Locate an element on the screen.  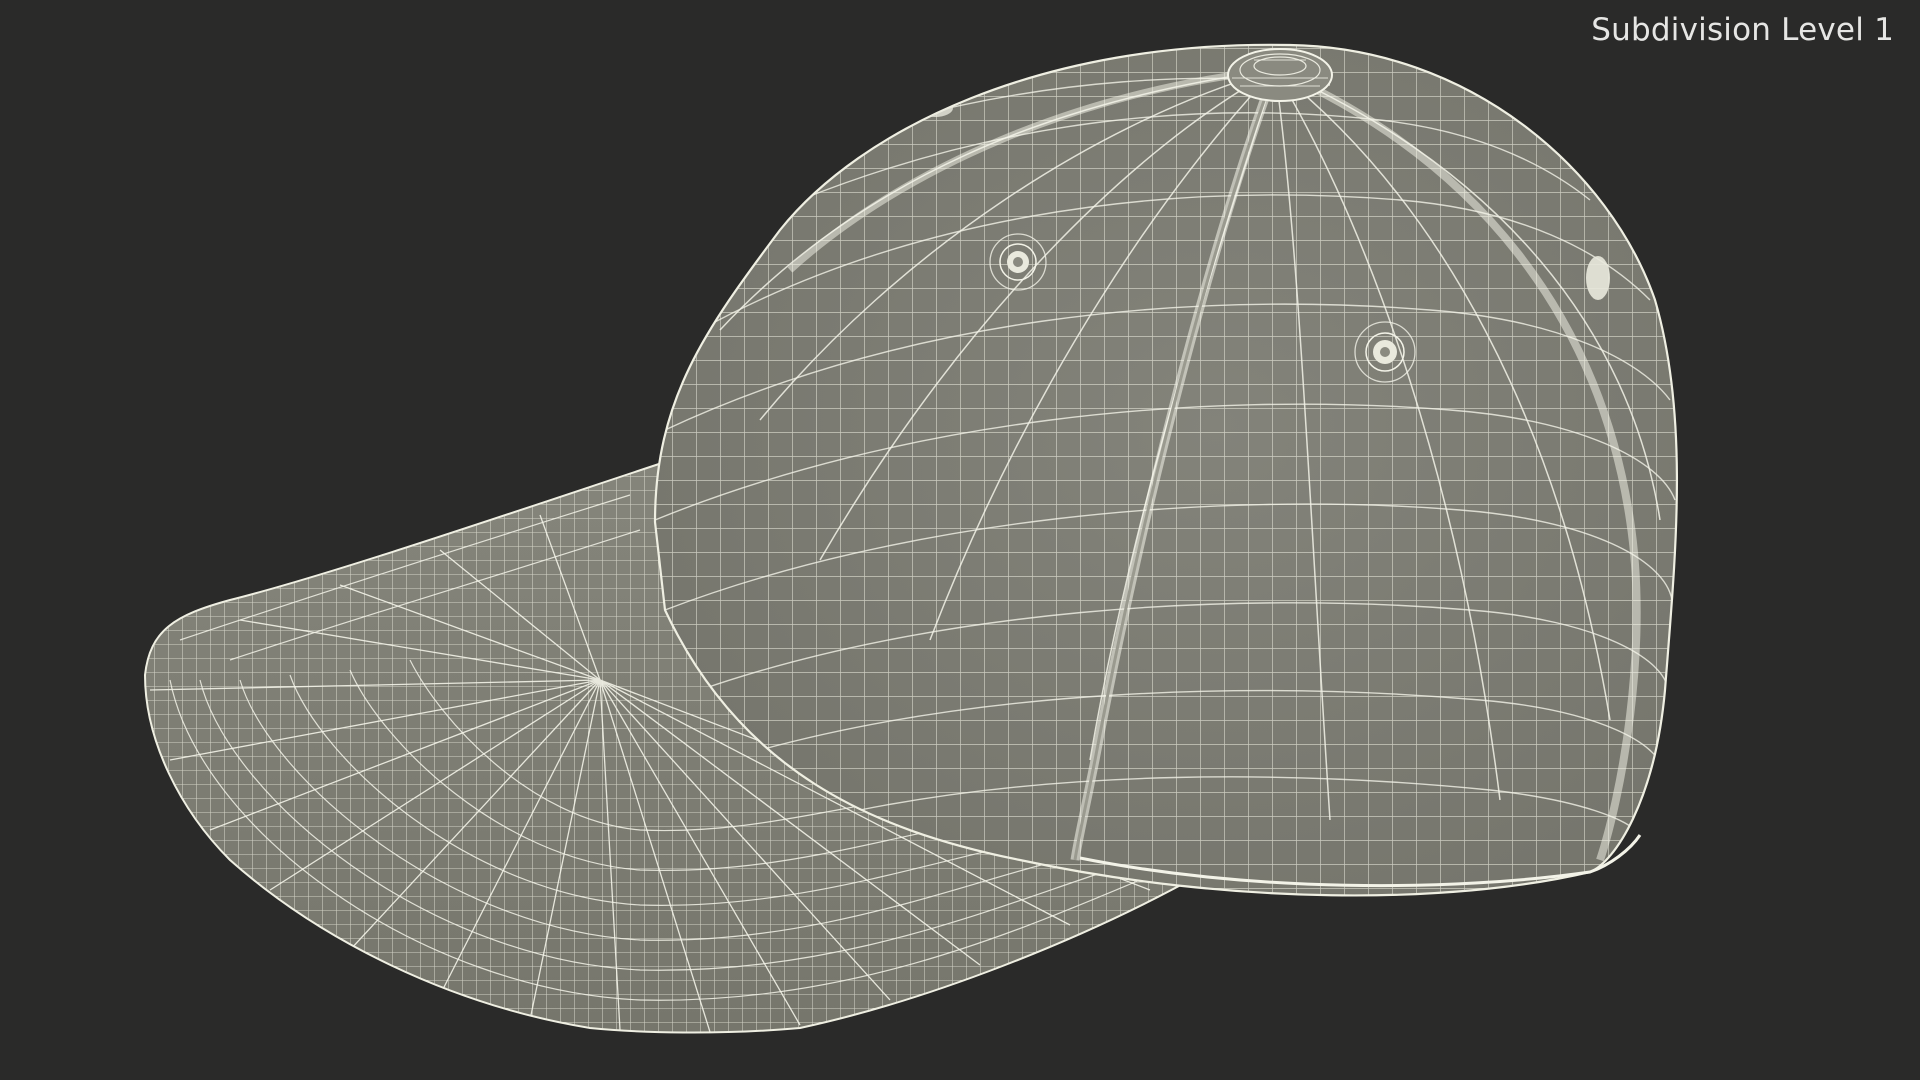
subdivision-level-label: Subdivision Level 1 is located at coordinates (1742, 30).